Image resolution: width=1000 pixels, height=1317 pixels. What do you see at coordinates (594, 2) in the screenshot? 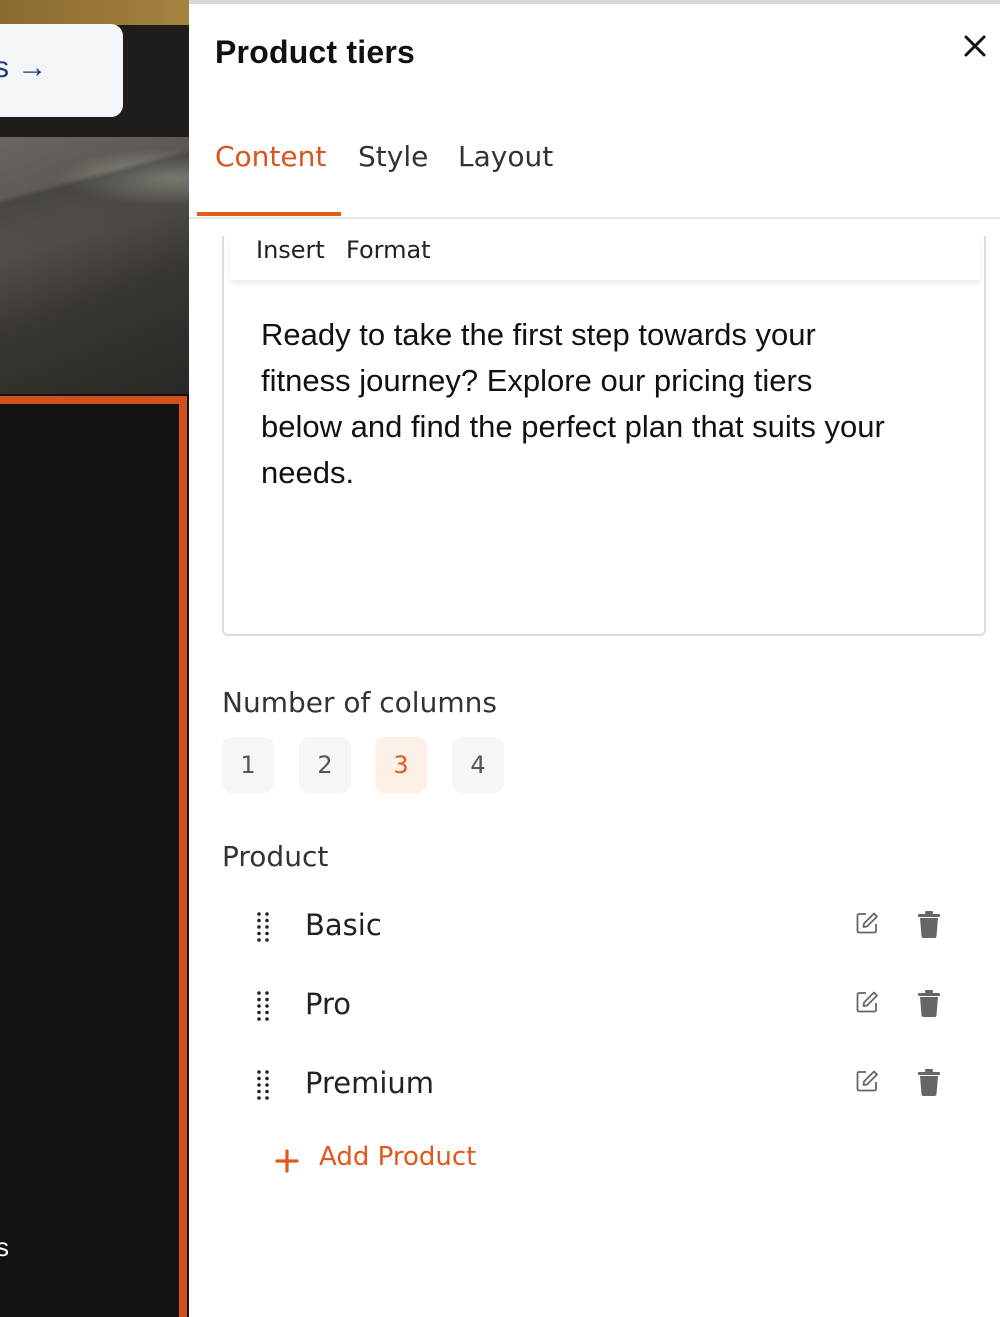
I see `panel-top-border` at bounding box center [594, 2].